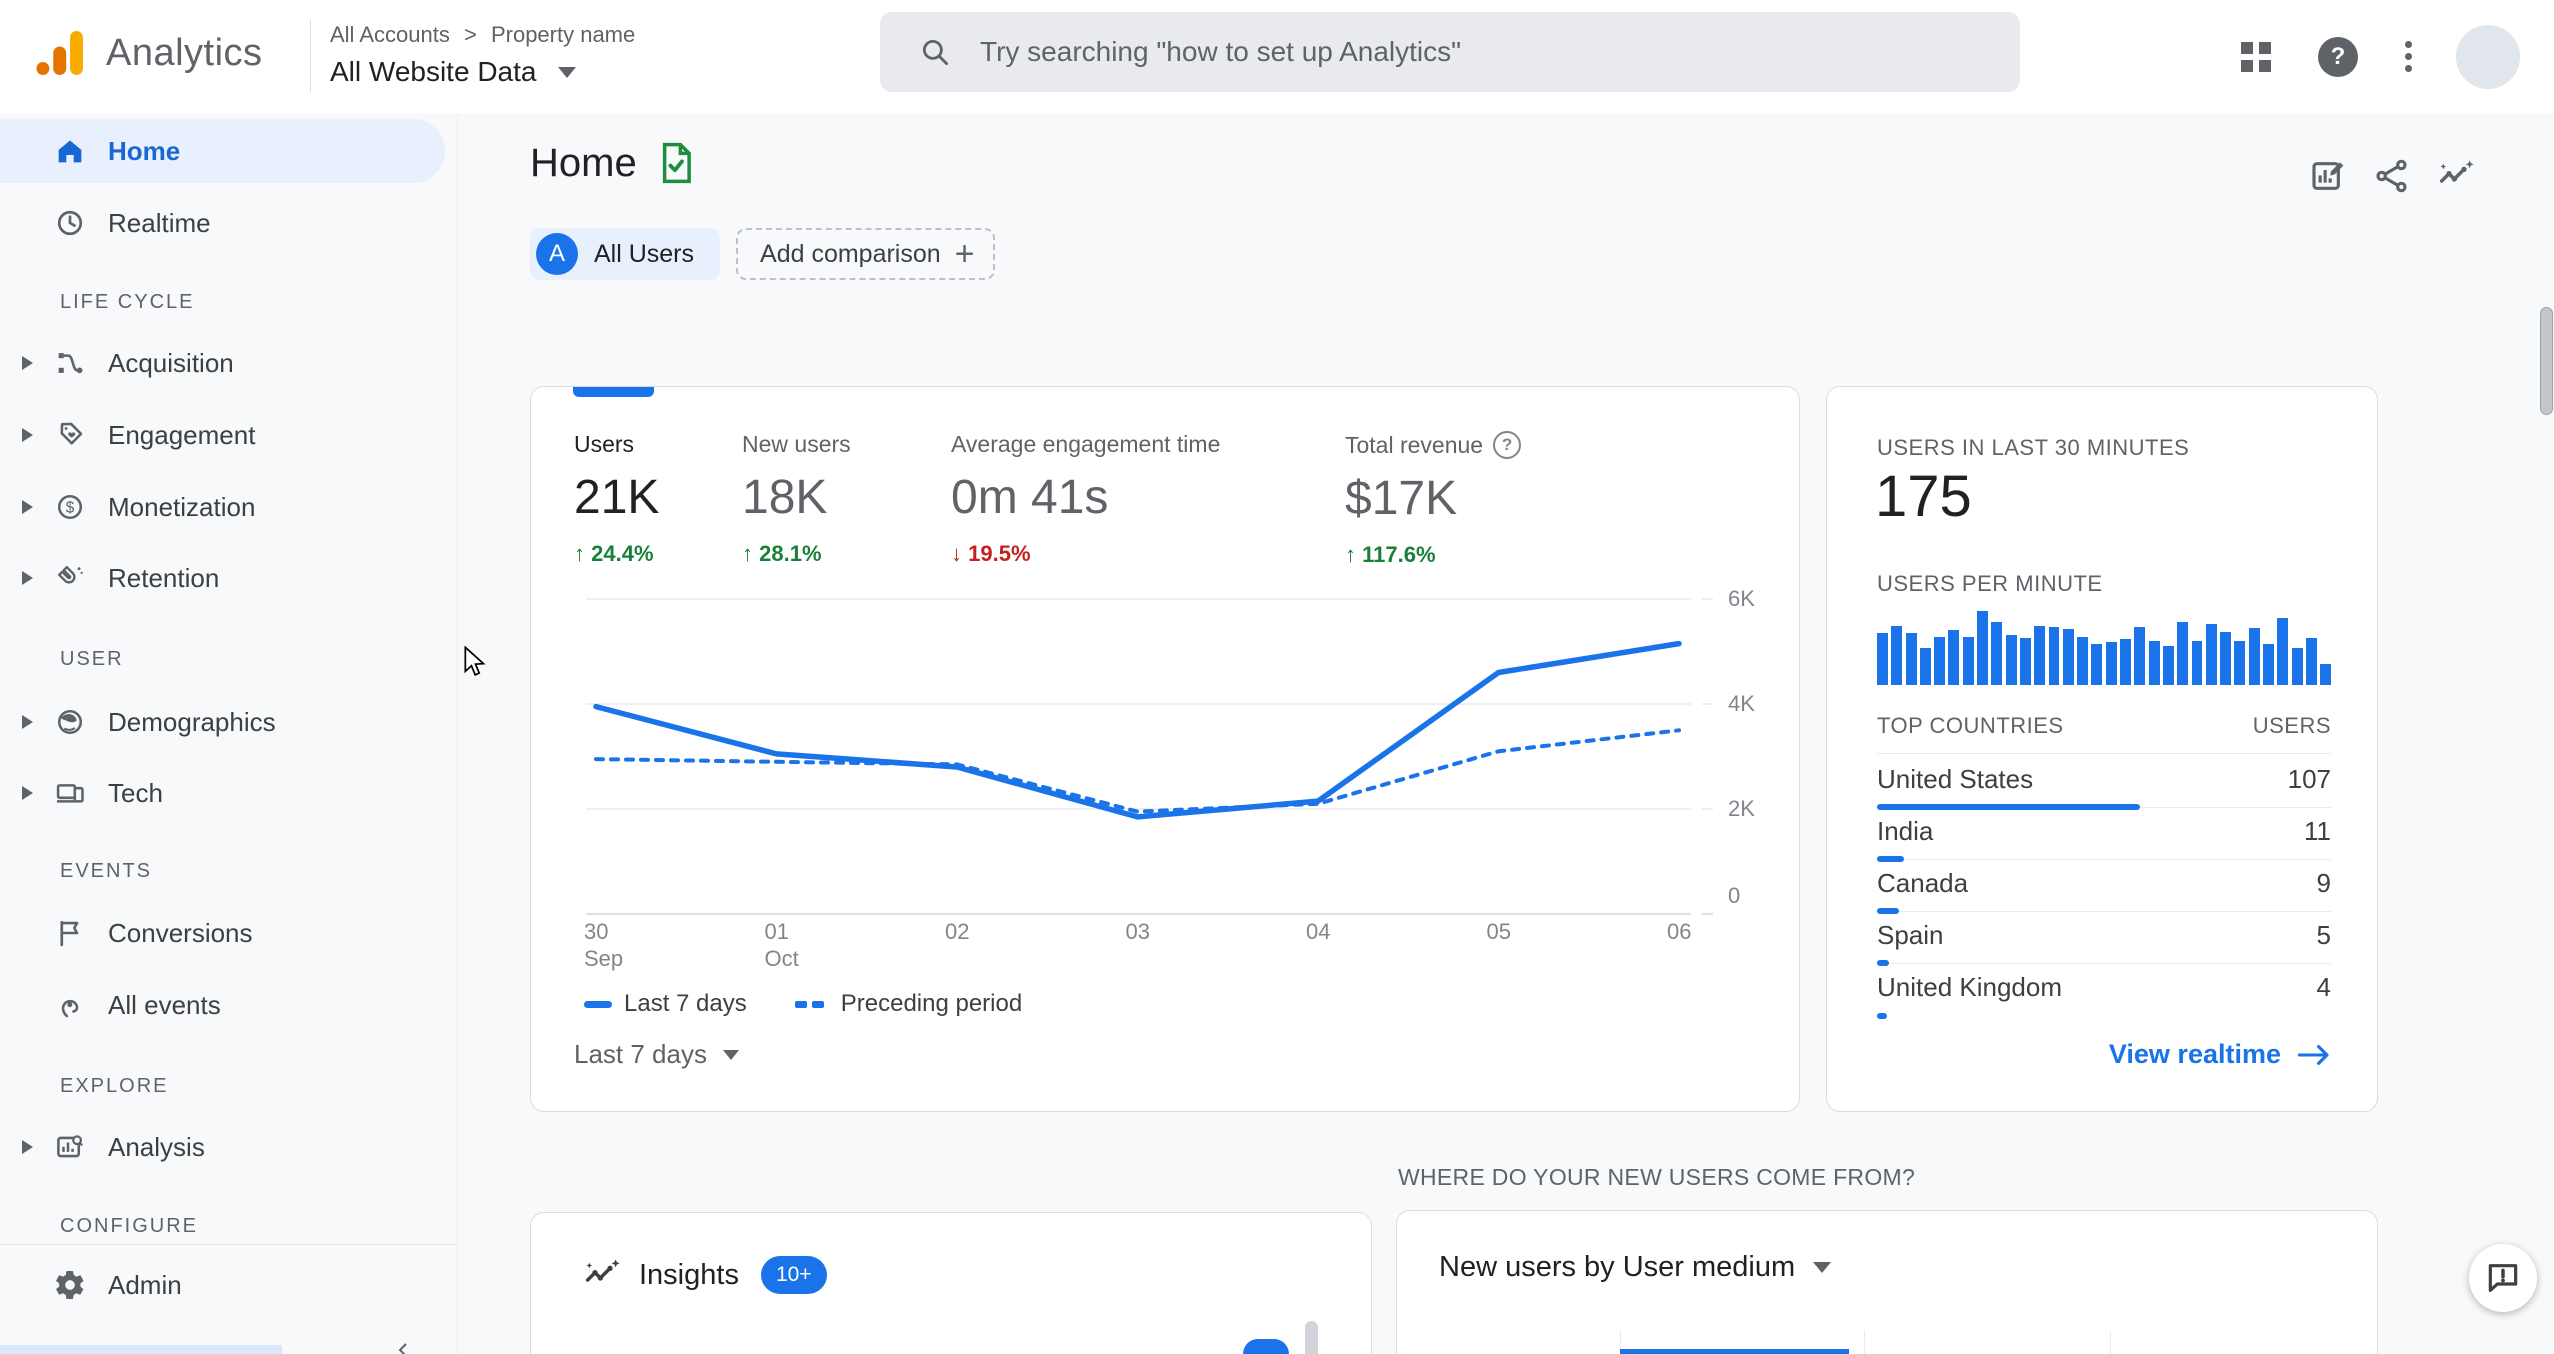  I want to click on sidebar-item-label: Demographics, so click(192, 721).